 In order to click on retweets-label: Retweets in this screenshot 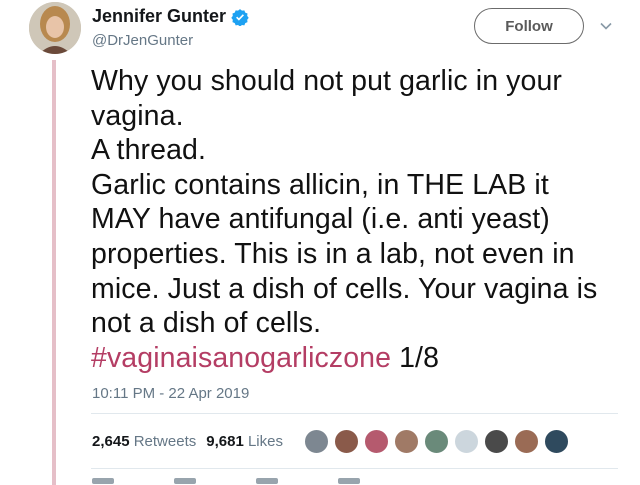, I will do `click(165, 441)`.